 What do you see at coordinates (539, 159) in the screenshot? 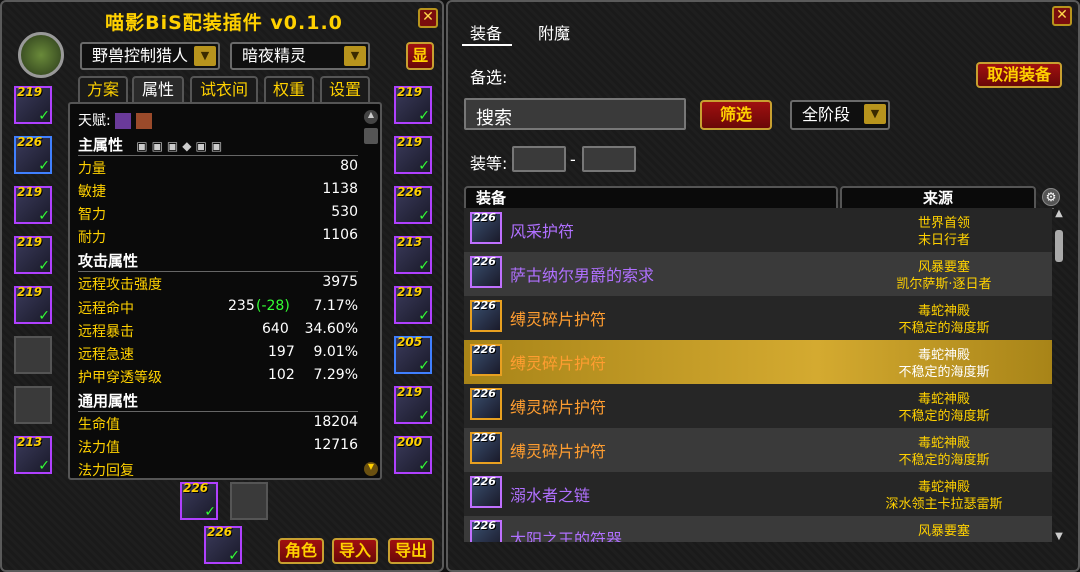
I see `ilvl-min-input` at bounding box center [539, 159].